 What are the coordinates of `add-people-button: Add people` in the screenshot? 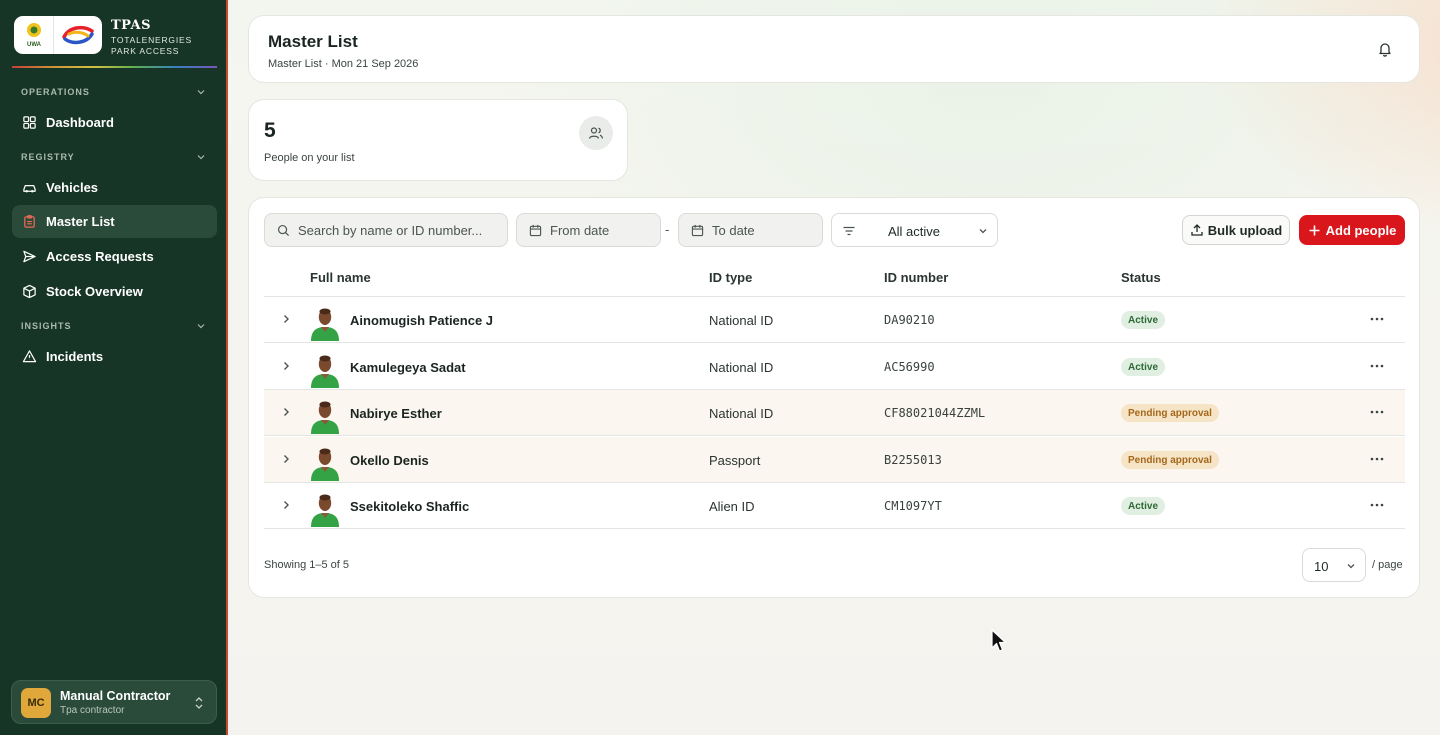 It's located at (1352, 230).